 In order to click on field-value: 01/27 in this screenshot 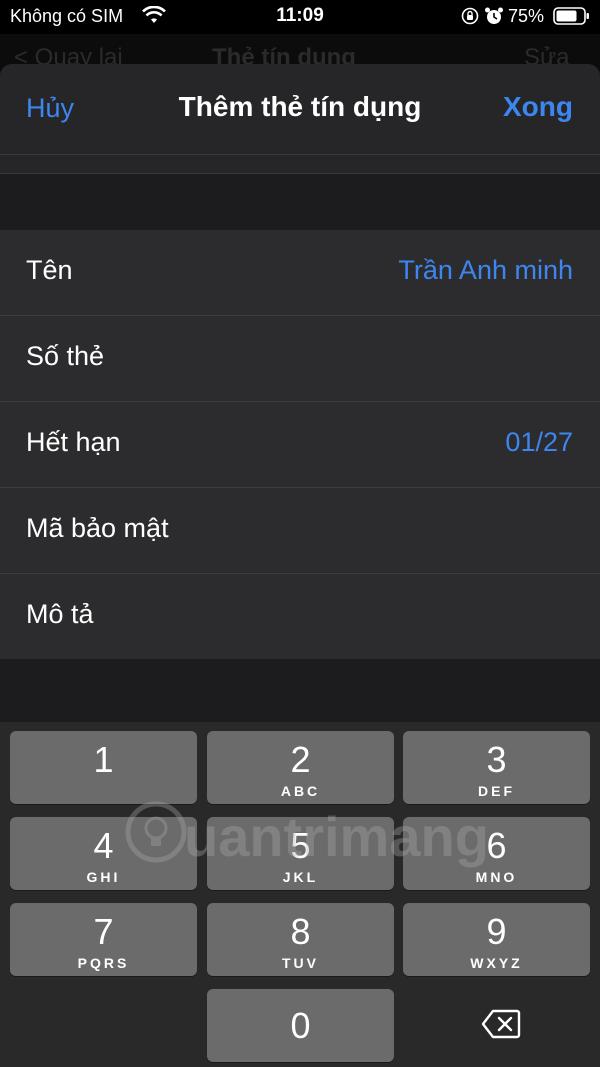, I will do `click(539, 442)`.